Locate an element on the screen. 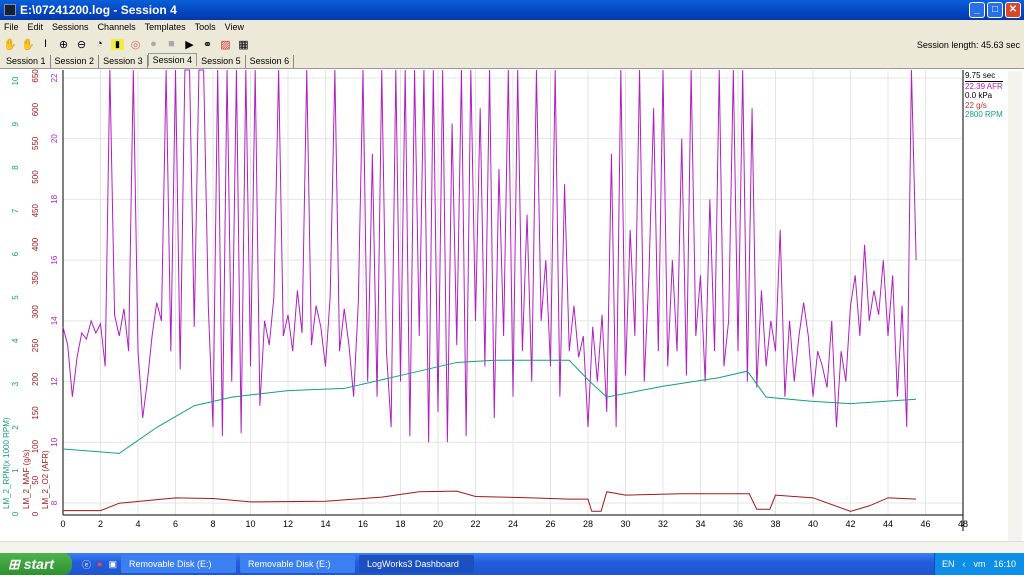  x-tick-label: 46 is located at coordinates (925, 524).